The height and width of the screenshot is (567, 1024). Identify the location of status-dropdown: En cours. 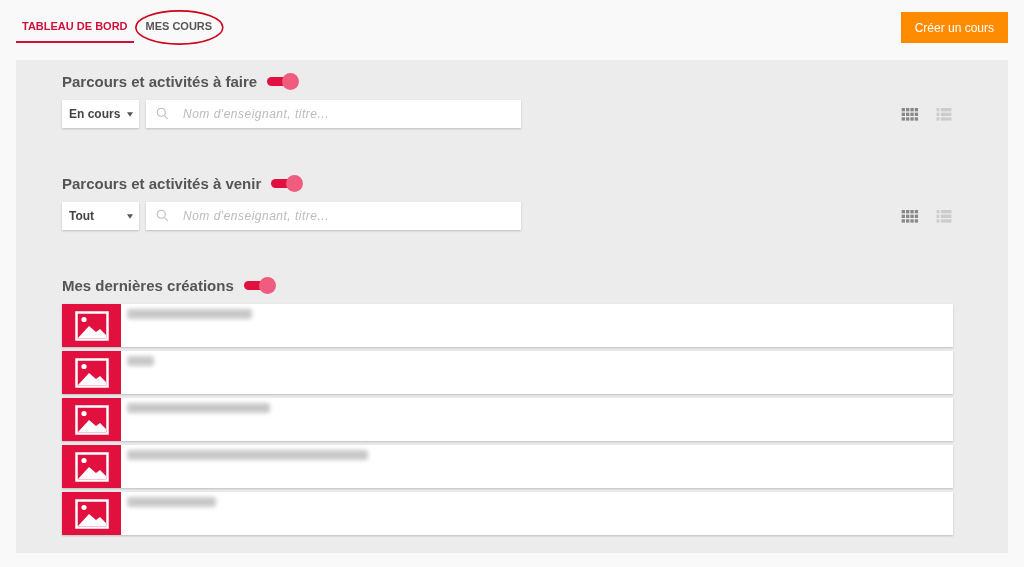
(100, 114).